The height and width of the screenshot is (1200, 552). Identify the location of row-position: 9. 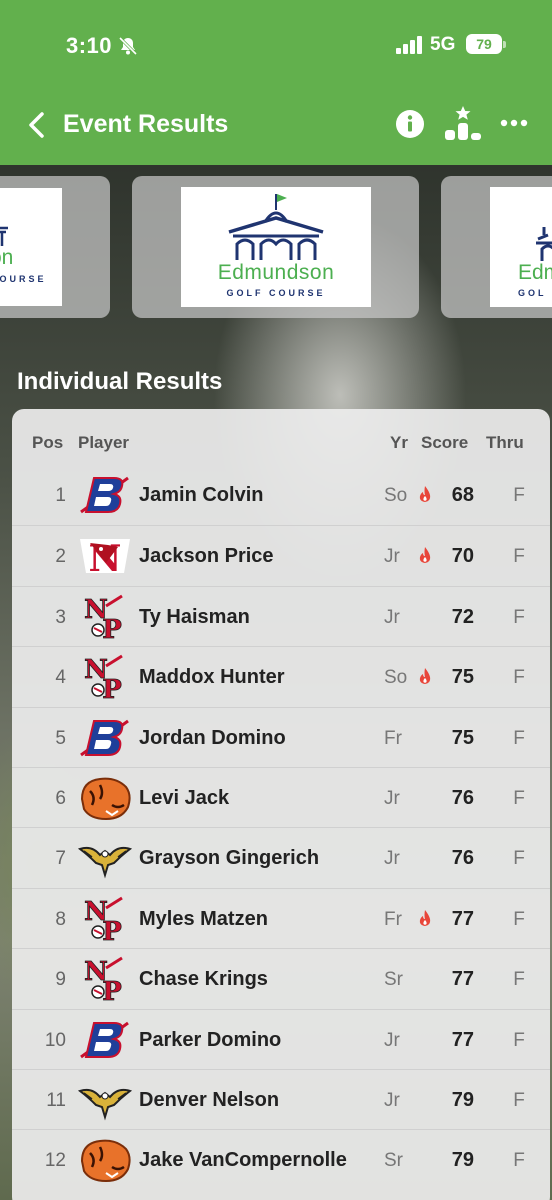
(60, 980).